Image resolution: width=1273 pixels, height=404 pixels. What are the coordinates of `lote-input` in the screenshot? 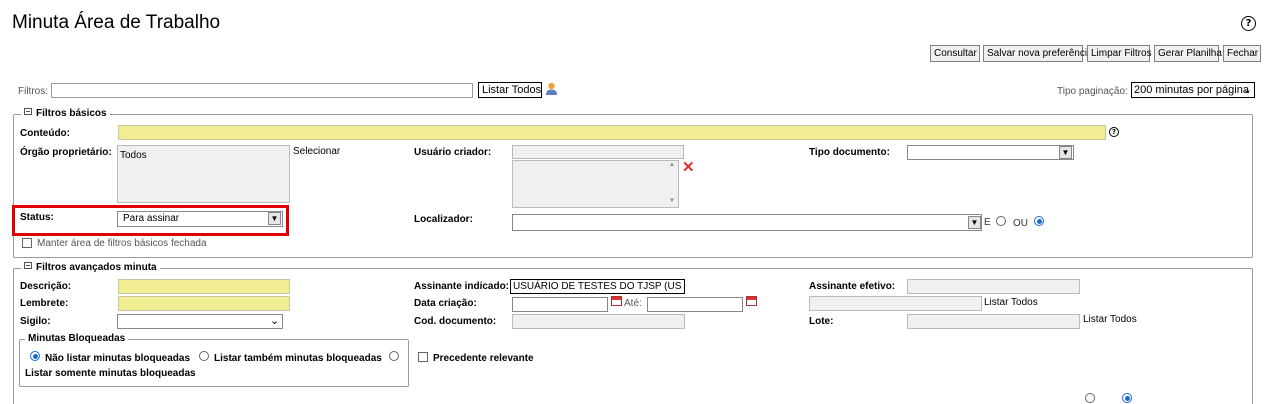 It's located at (993, 321).